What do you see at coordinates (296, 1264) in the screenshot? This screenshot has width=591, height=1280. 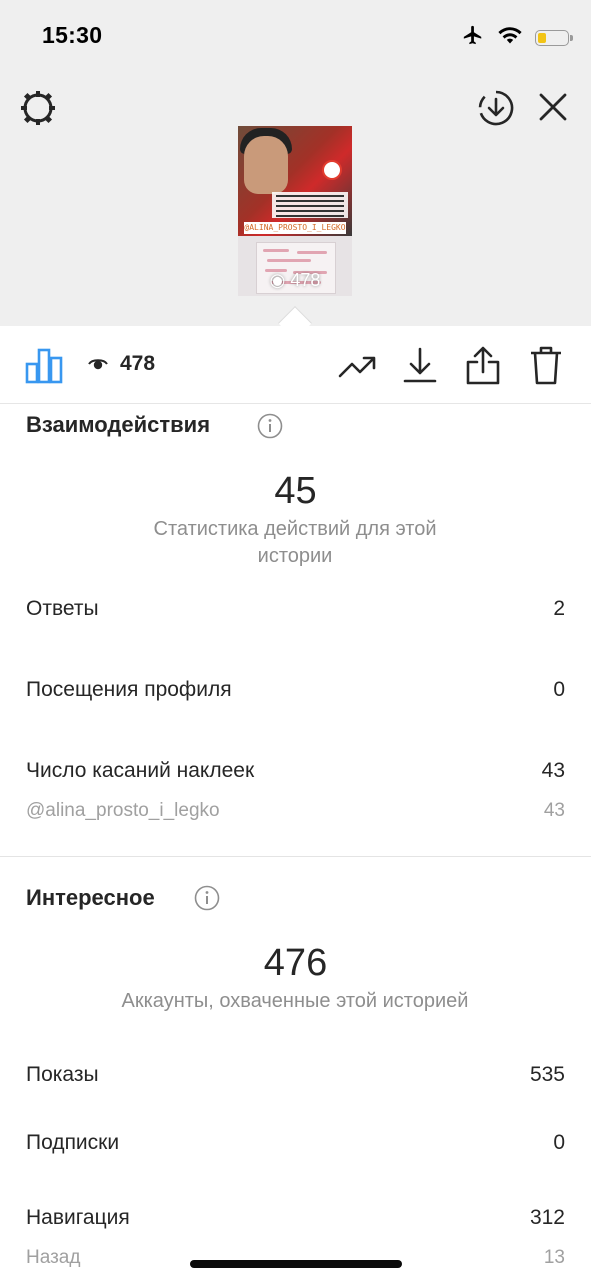 I see `home-indicator` at bounding box center [296, 1264].